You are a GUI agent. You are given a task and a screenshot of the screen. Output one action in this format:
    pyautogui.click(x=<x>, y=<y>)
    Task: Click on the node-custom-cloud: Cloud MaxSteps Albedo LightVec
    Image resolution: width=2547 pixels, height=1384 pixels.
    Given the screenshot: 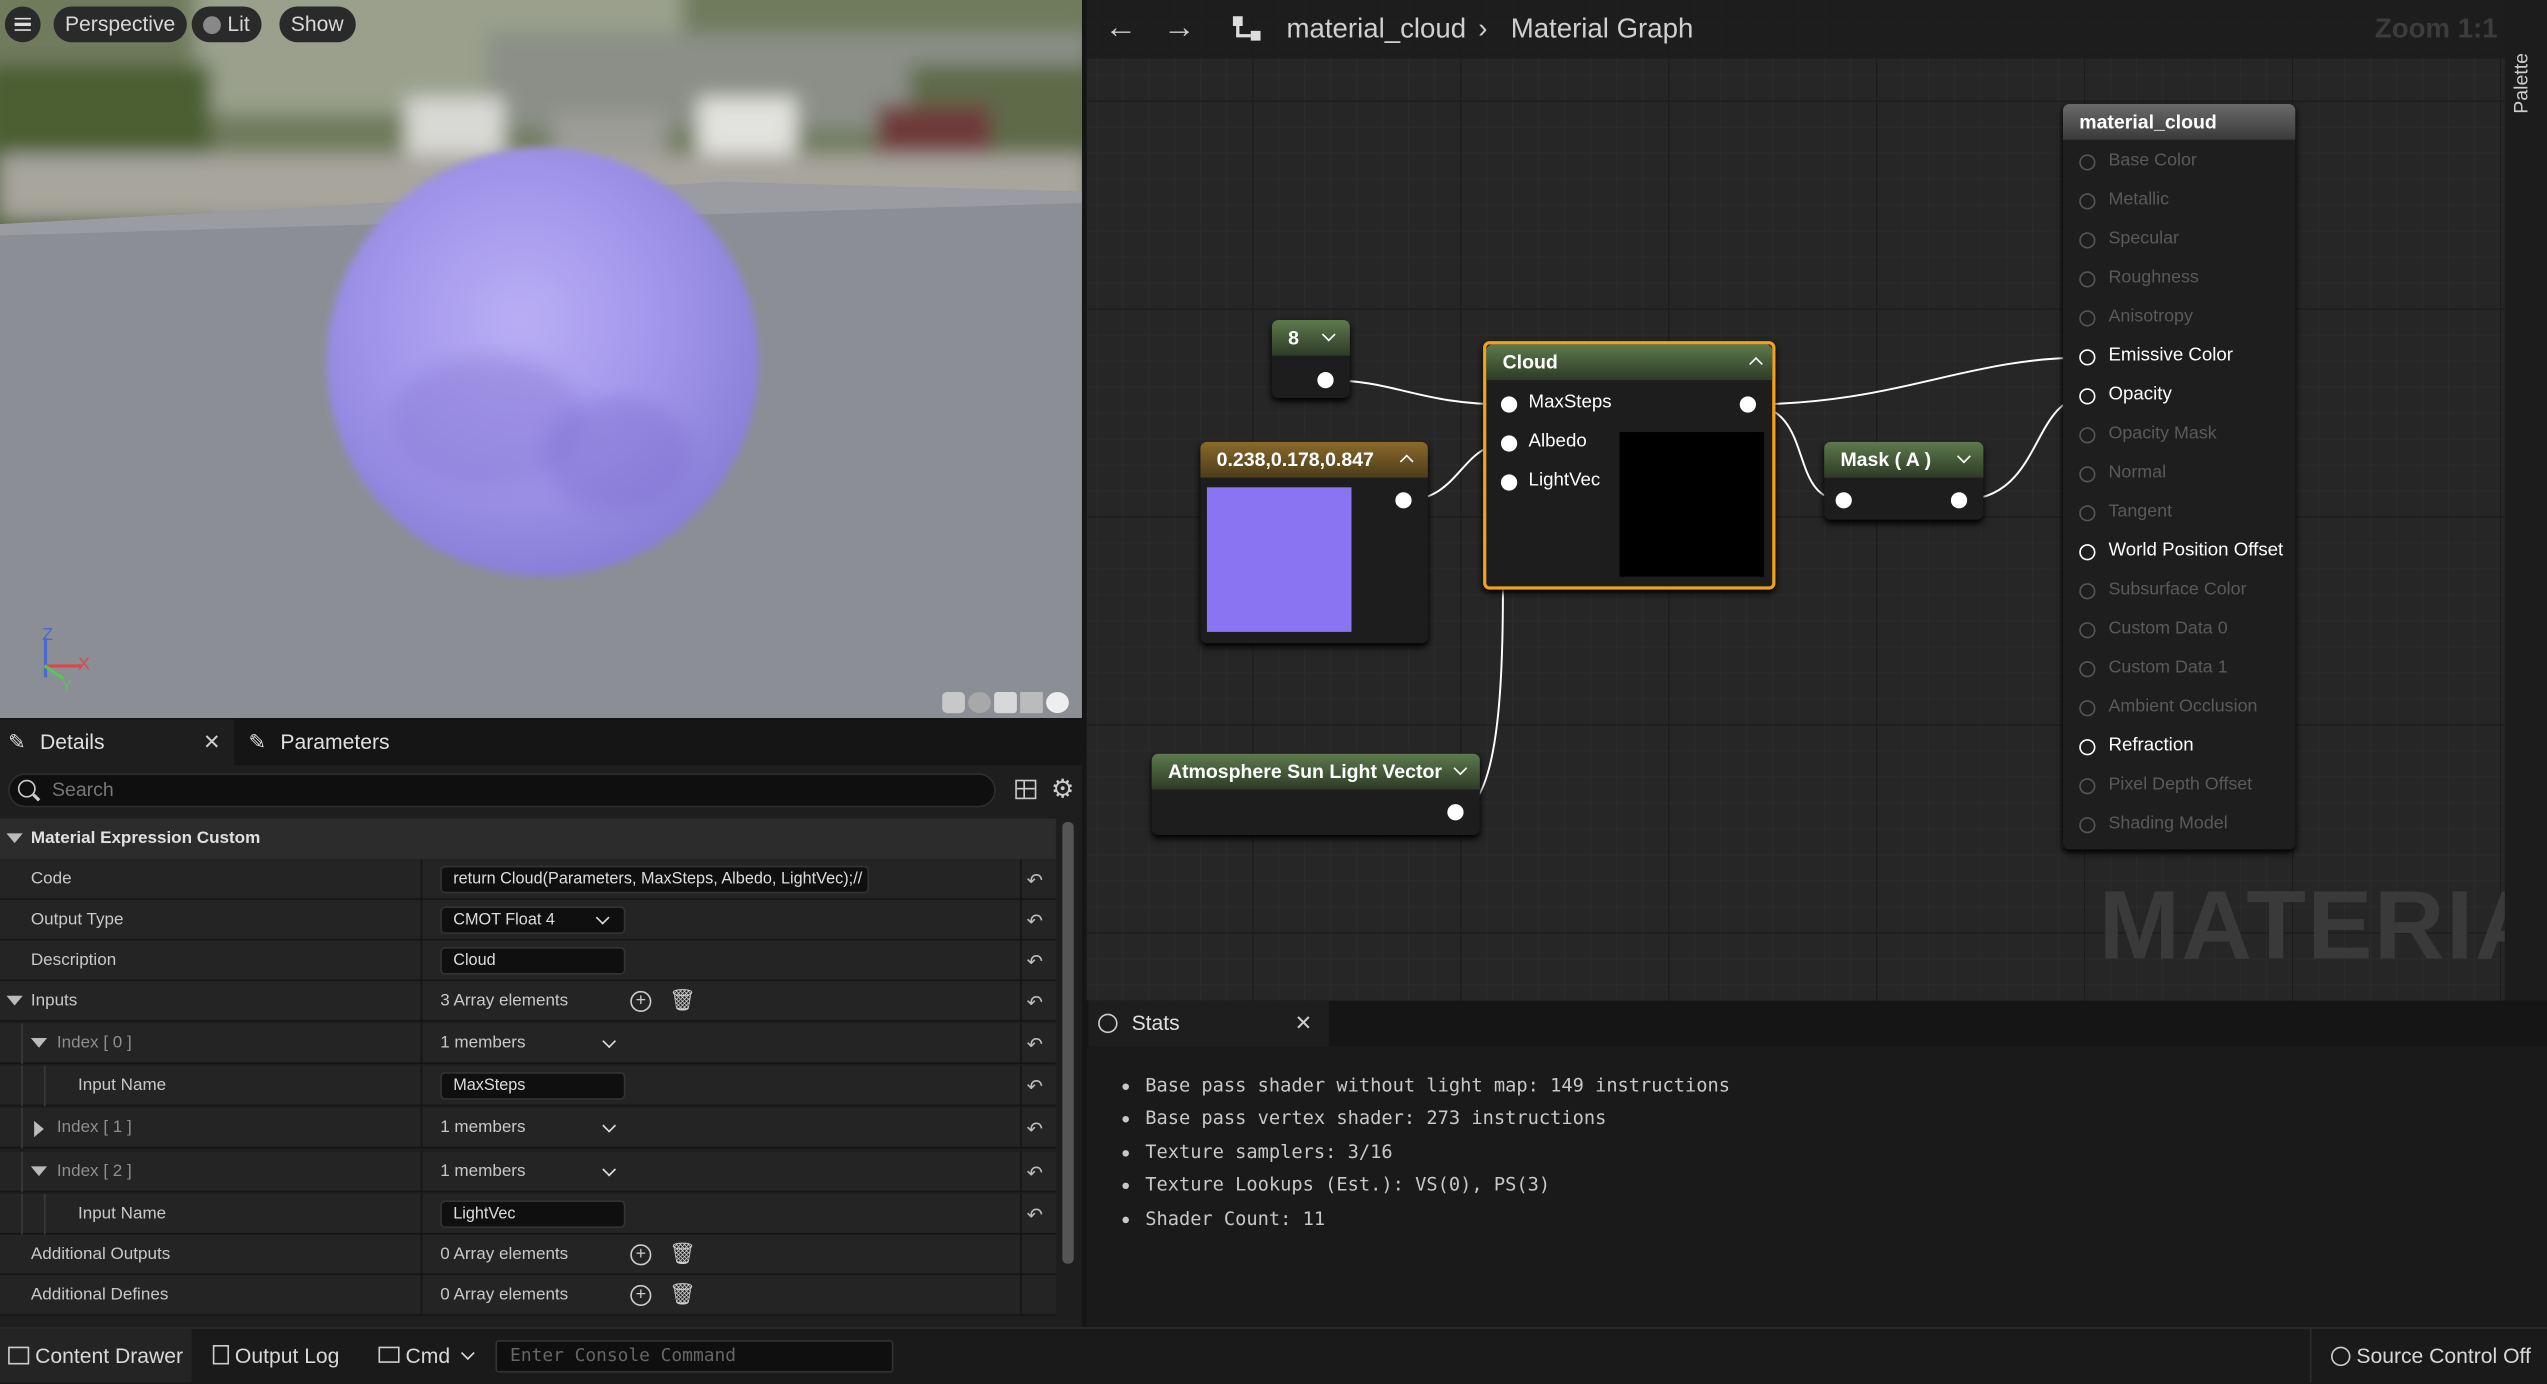 What is the action you would take?
    pyautogui.click(x=1629, y=465)
    